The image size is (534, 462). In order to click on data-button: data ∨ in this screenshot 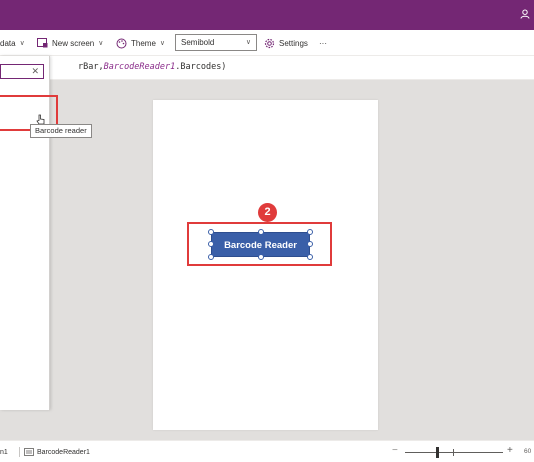, I will do `click(12, 43)`.